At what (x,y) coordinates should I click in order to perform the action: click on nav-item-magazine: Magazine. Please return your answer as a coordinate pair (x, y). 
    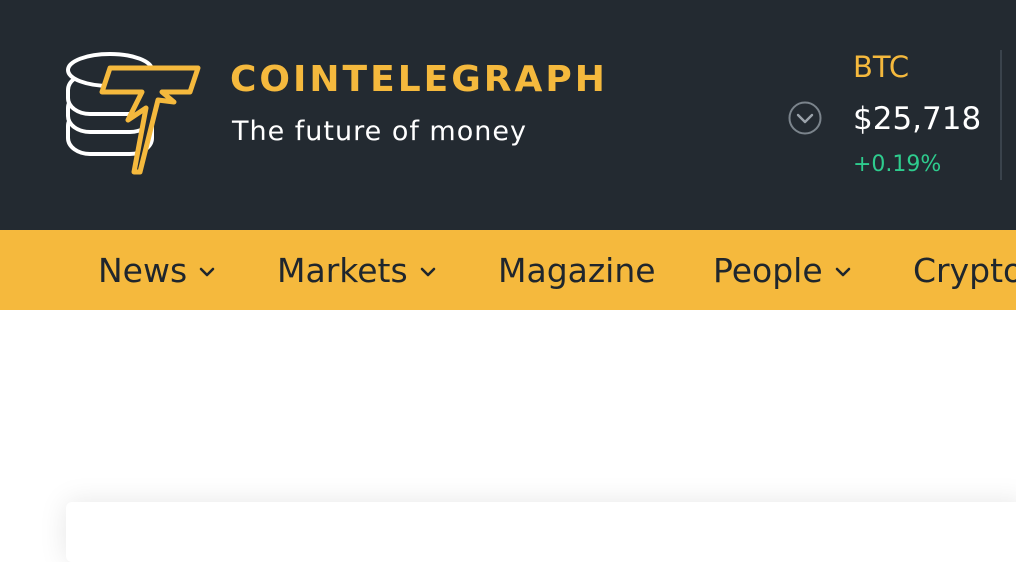
    Looking at the image, I should click on (577, 270).